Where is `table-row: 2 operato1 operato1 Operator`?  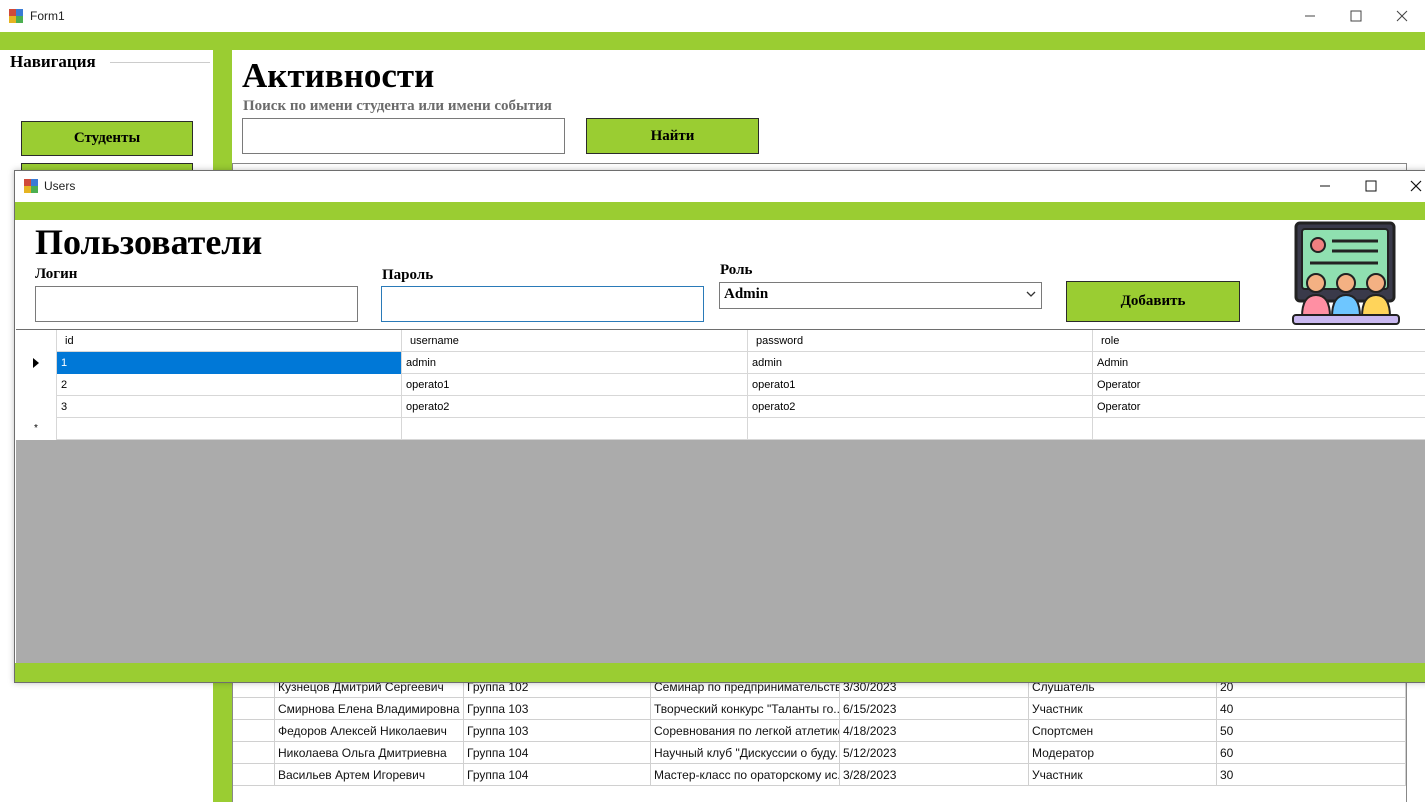 table-row: 2 operato1 operato1 Operator is located at coordinates (720, 385).